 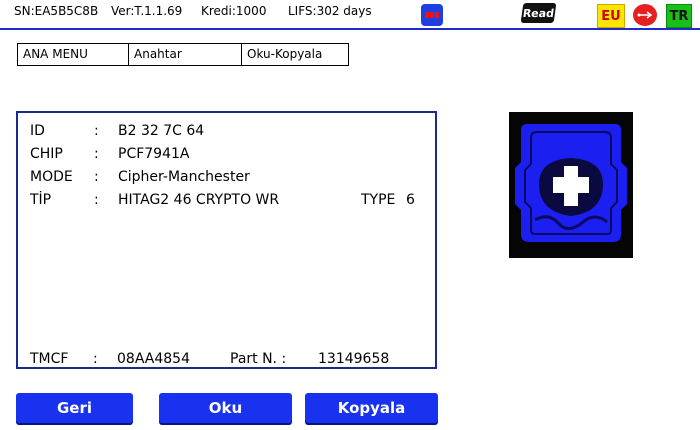 What do you see at coordinates (679, 16) in the screenshot?
I see `tr-flag-icon: TR` at bounding box center [679, 16].